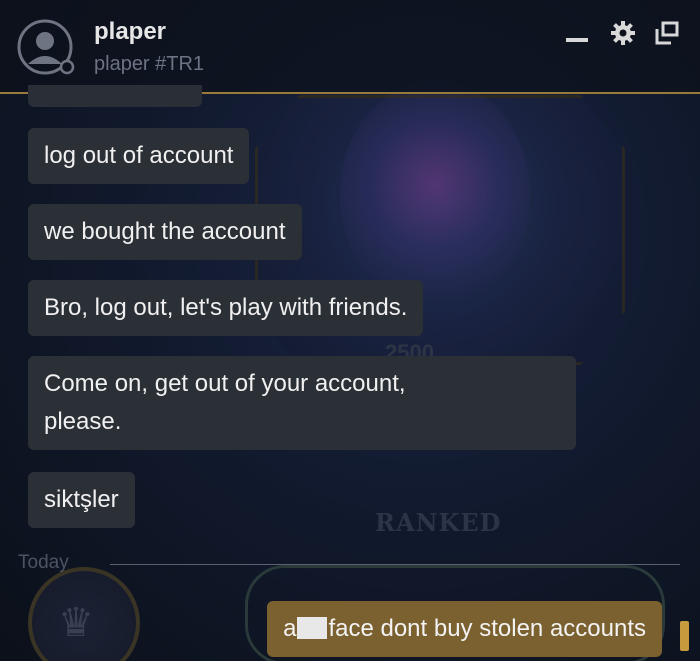  What do you see at coordinates (149, 64) in the screenshot?
I see `chat-user-tag: plaper #TR1` at bounding box center [149, 64].